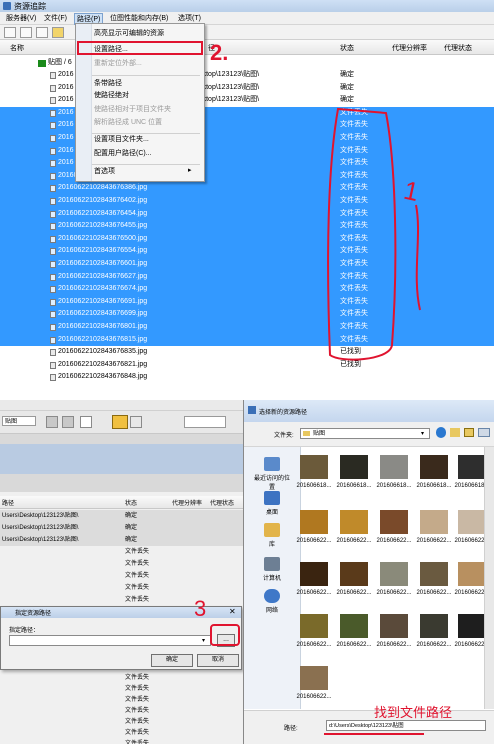 This screenshot has height=744, width=494. What do you see at coordinates (272, 601) in the screenshot?
I see `nav-network: 网络` at bounding box center [272, 601].